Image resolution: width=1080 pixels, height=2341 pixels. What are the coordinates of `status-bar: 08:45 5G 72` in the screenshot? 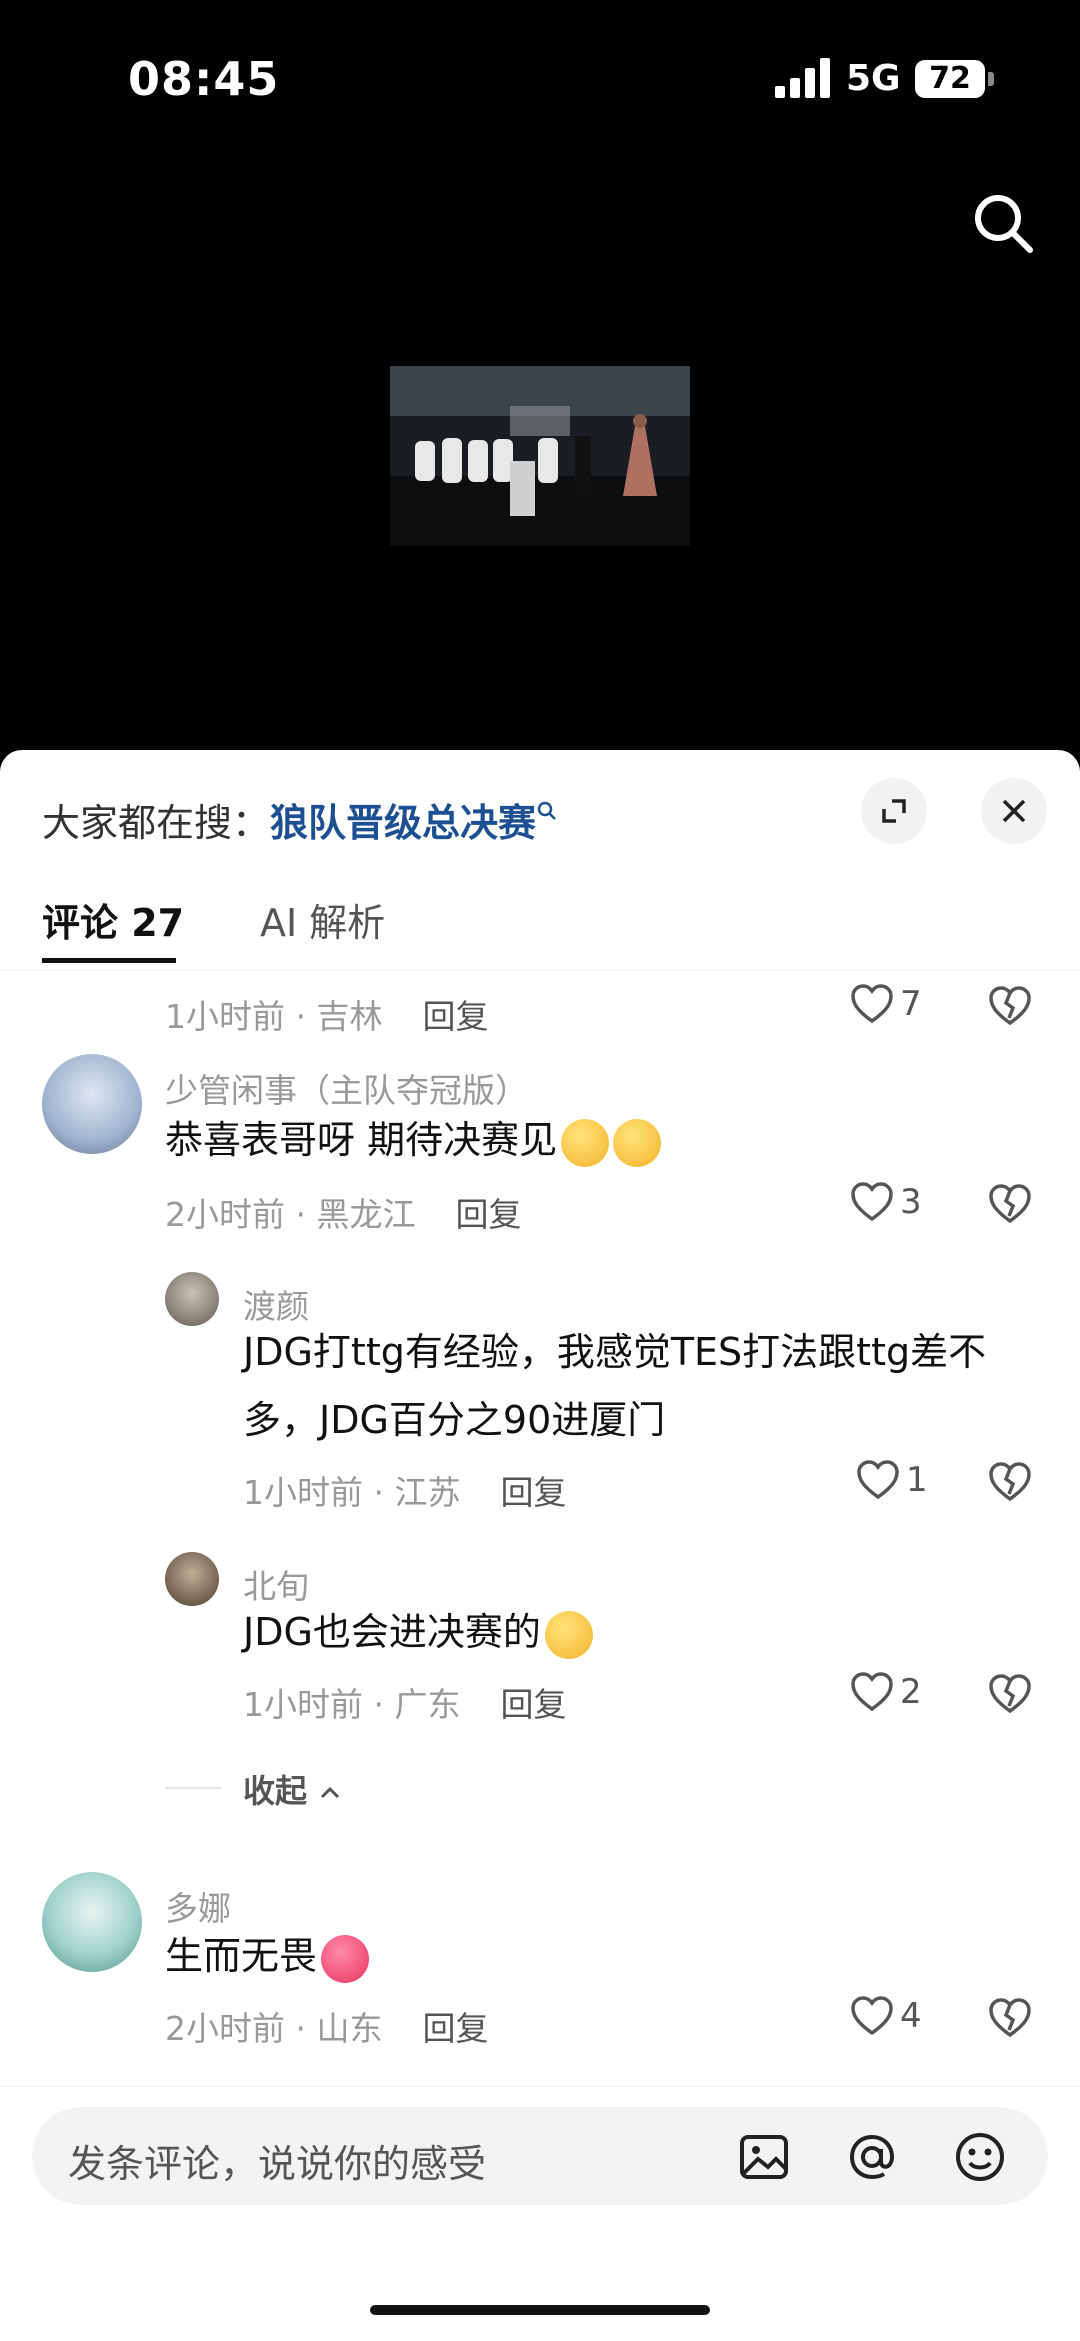 It's located at (540, 80).